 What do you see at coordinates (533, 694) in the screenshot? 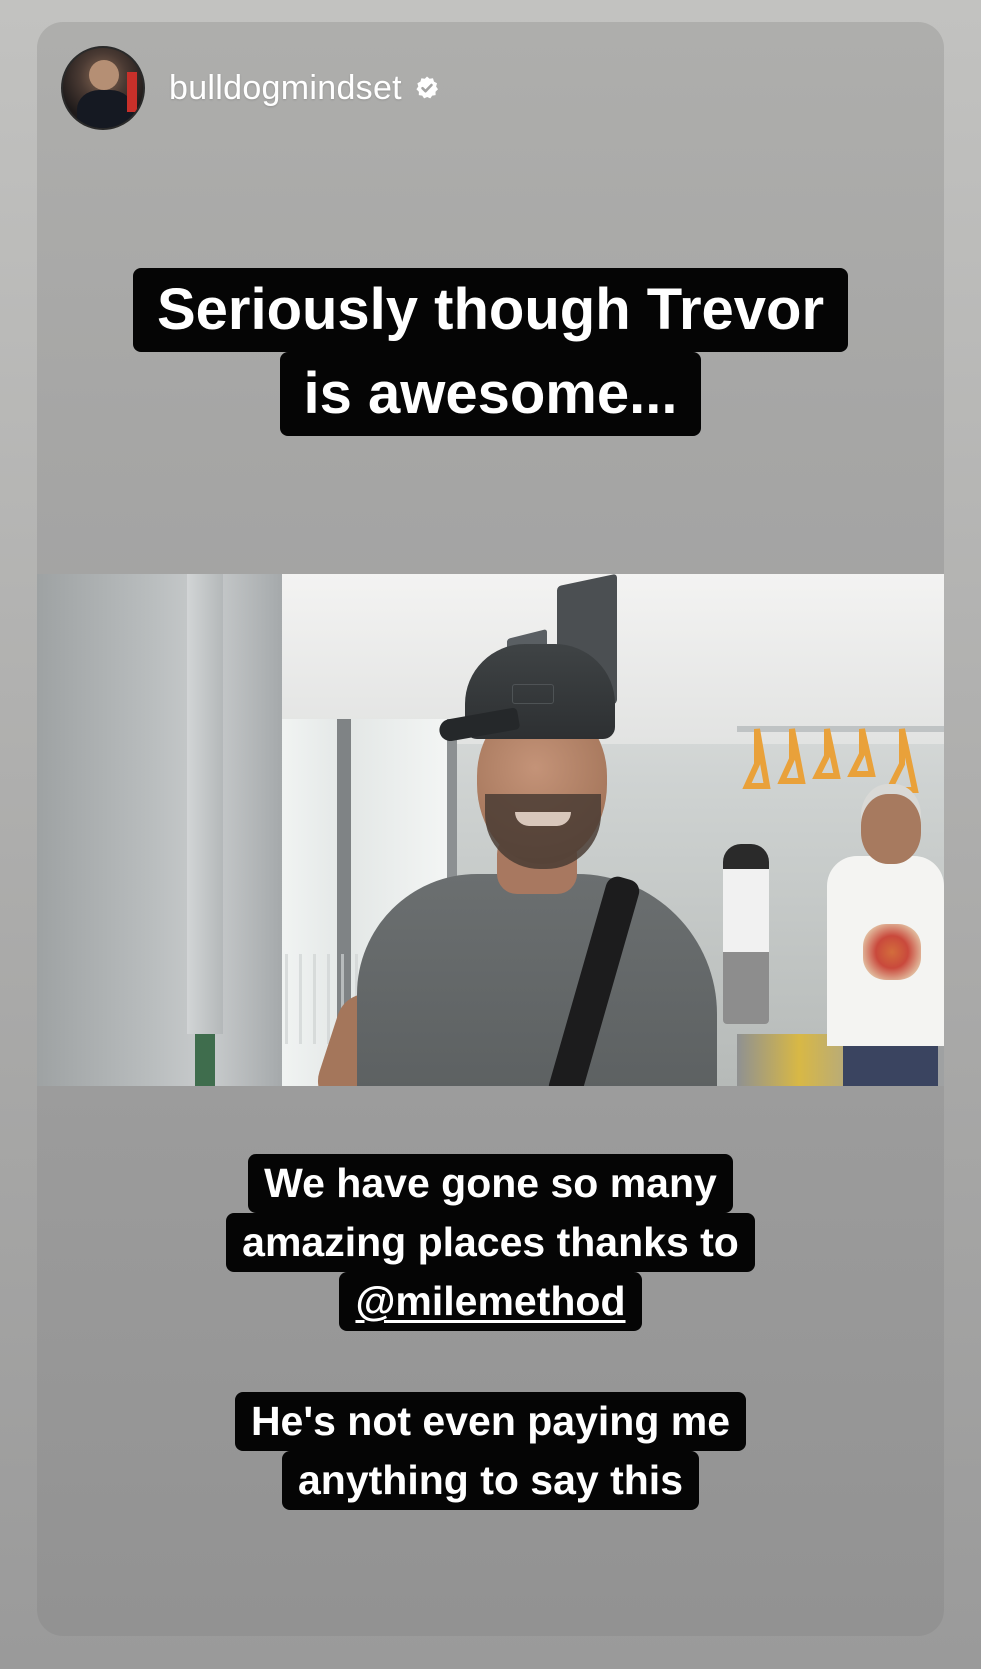
I see `cap-logo` at bounding box center [533, 694].